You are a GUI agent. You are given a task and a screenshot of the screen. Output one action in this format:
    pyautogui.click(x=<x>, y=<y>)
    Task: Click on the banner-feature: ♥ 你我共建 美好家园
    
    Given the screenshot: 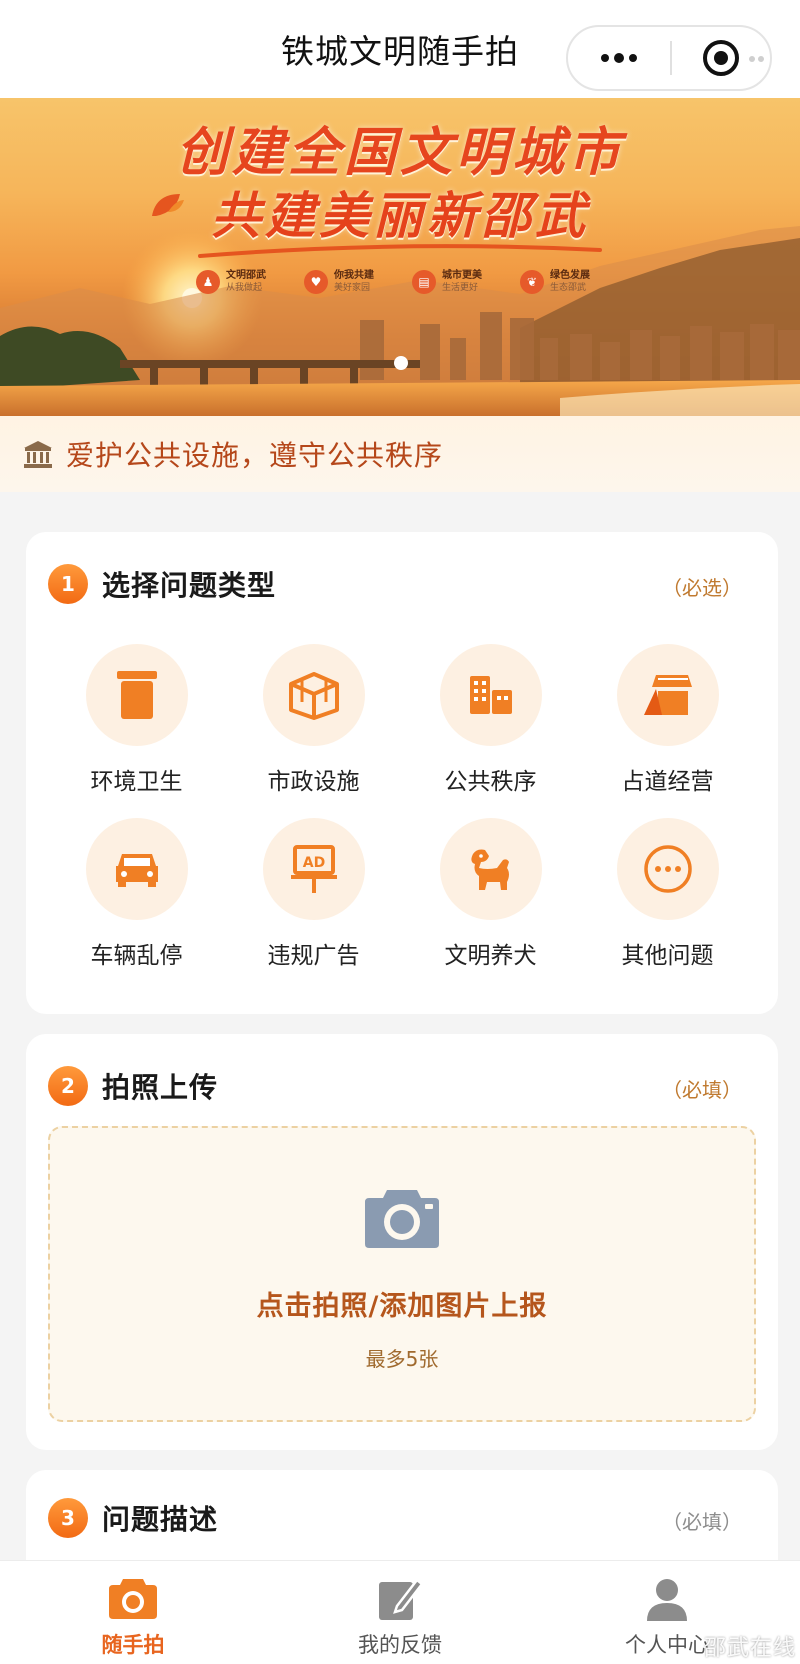 What is the action you would take?
    pyautogui.click(x=350, y=282)
    